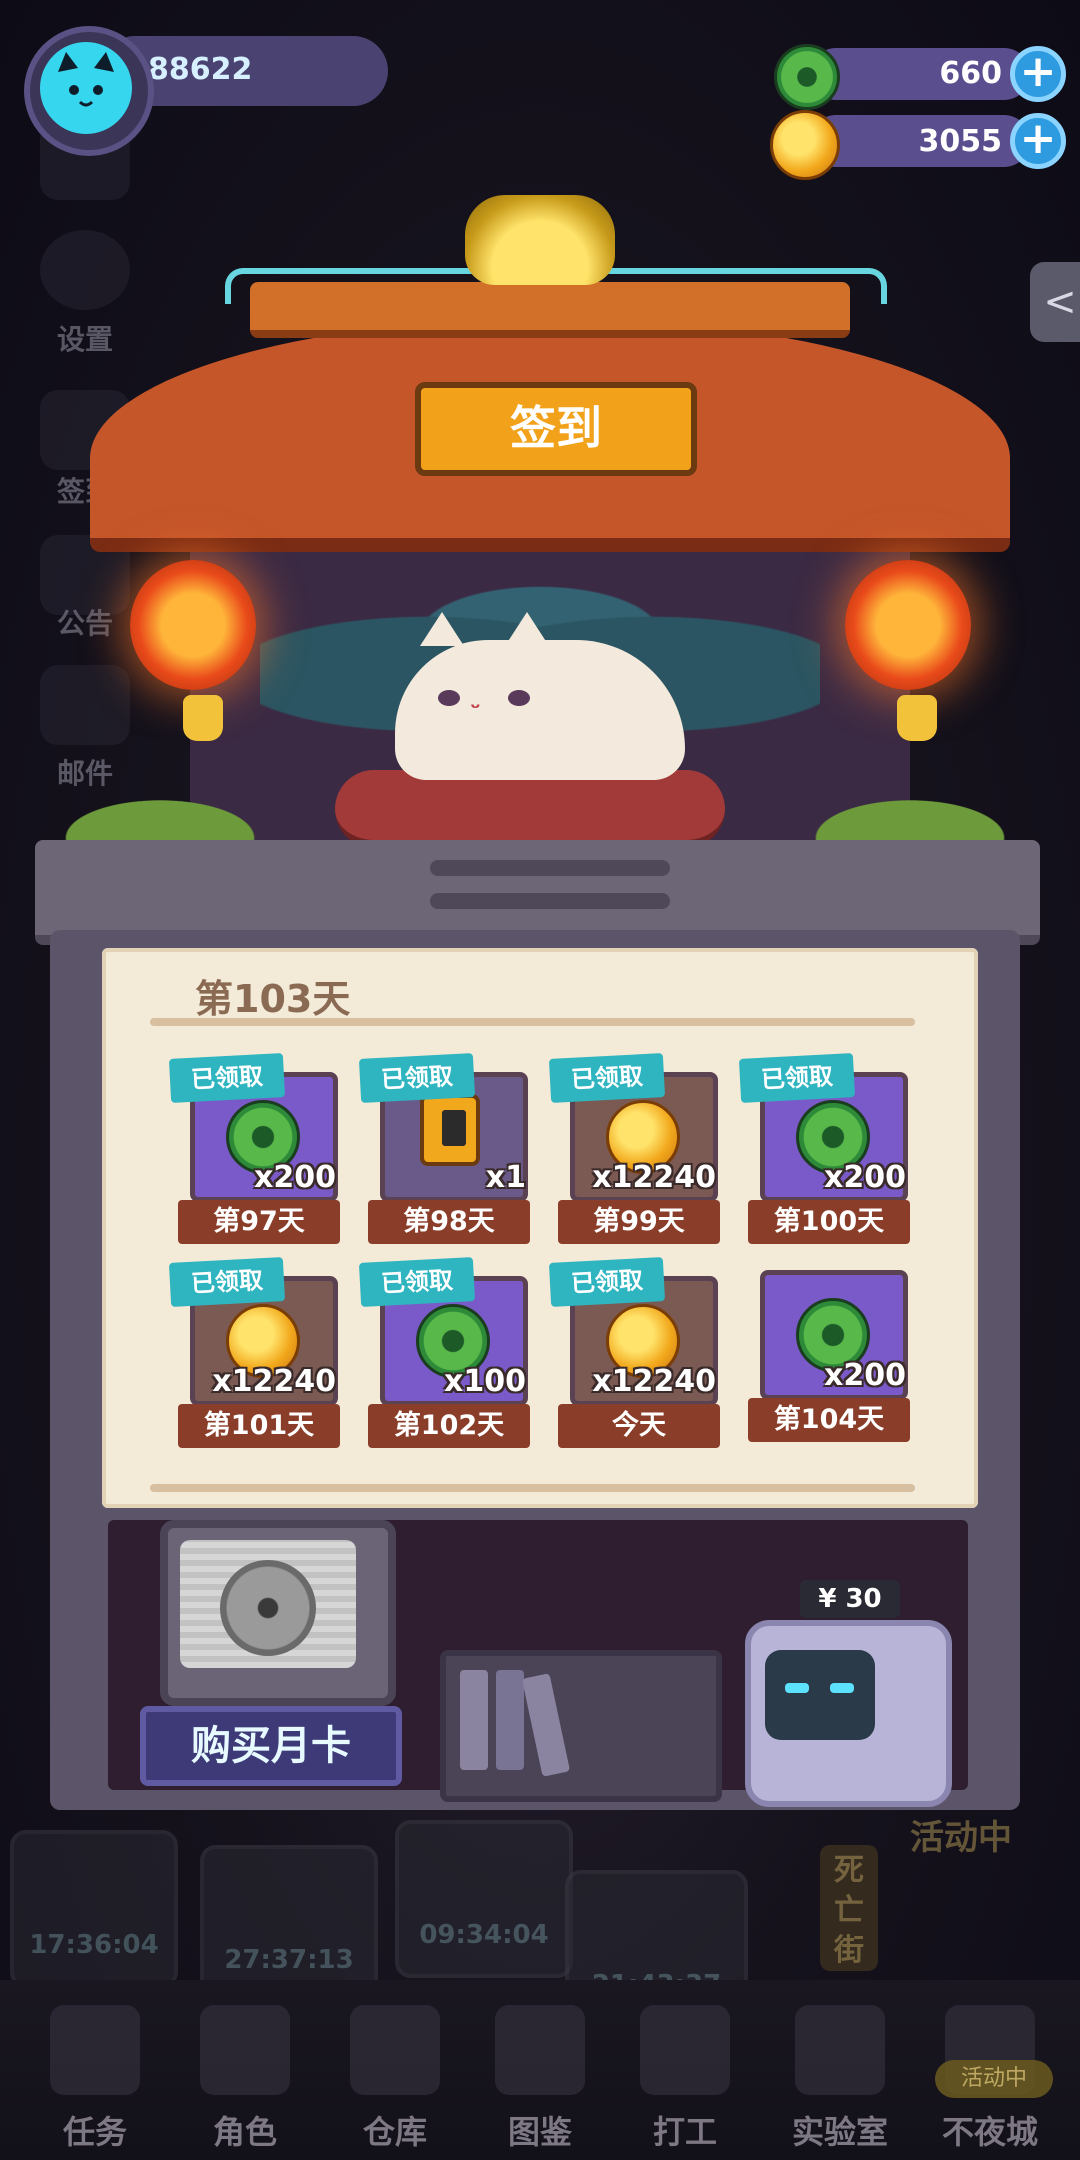 The height and width of the screenshot is (2160, 1080). Describe the element at coordinates (532, 1022) in the screenshot. I see `title-divider` at that location.